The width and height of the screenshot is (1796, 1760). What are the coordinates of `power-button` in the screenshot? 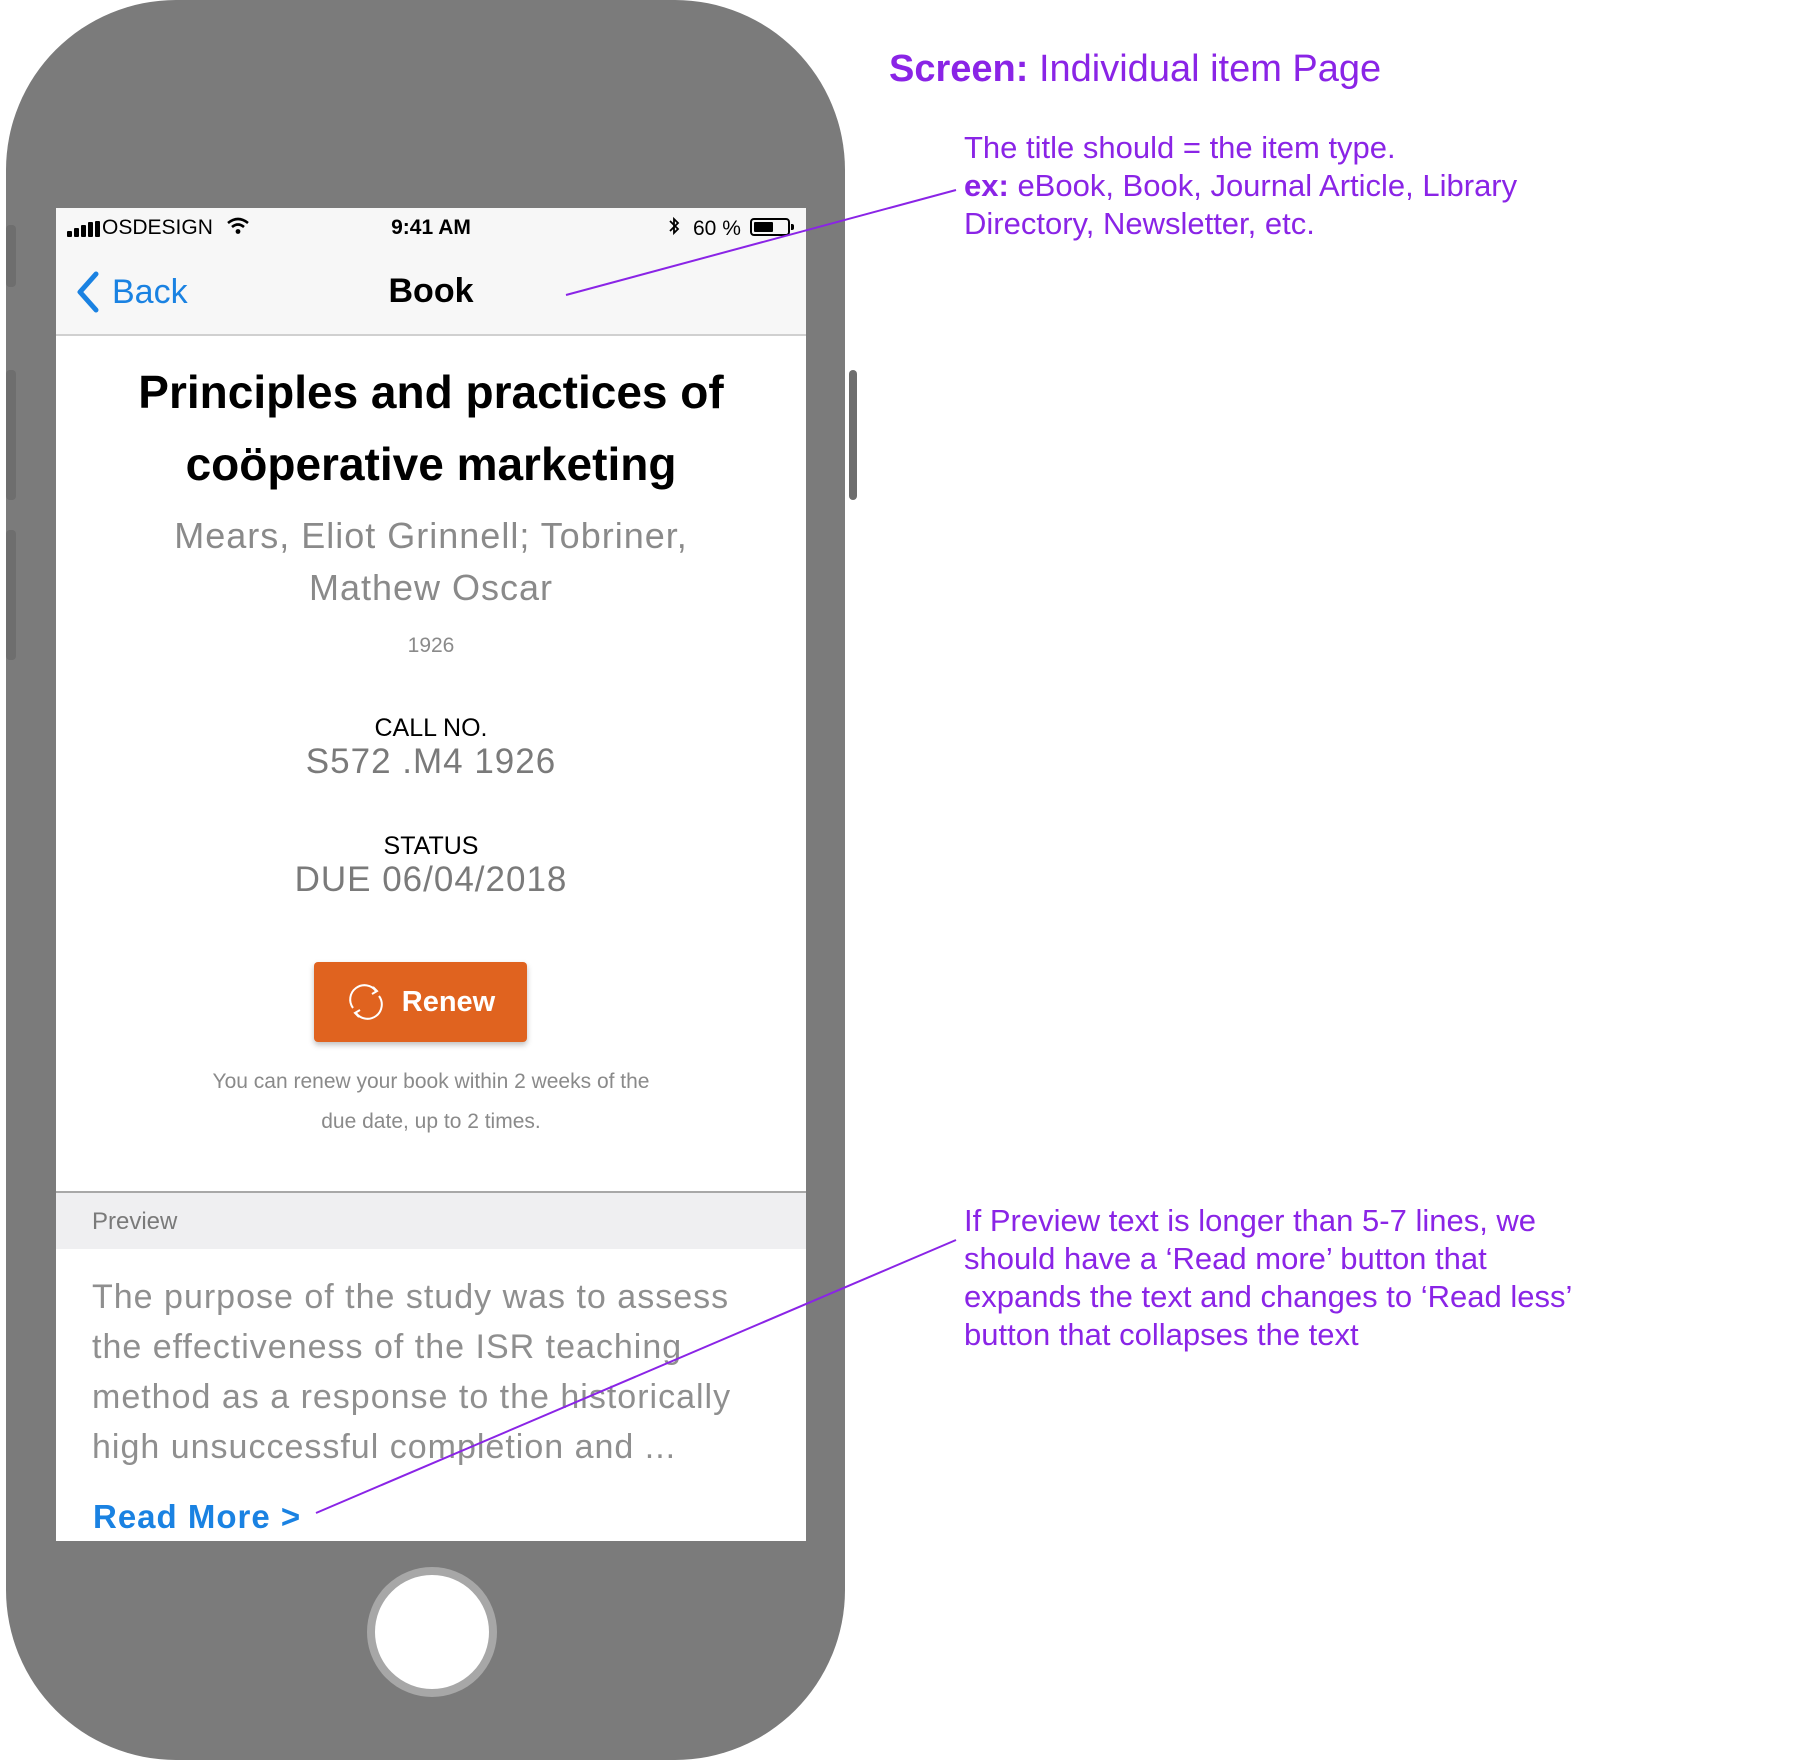 It's located at (853, 435).